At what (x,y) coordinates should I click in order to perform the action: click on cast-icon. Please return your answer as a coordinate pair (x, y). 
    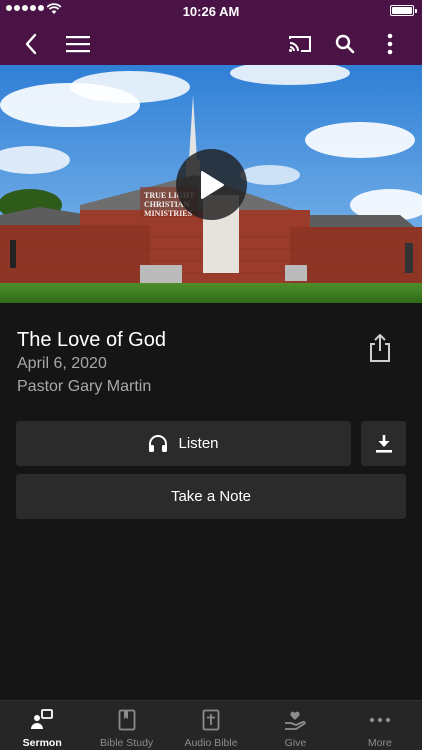
    Looking at the image, I should click on (300, 43).